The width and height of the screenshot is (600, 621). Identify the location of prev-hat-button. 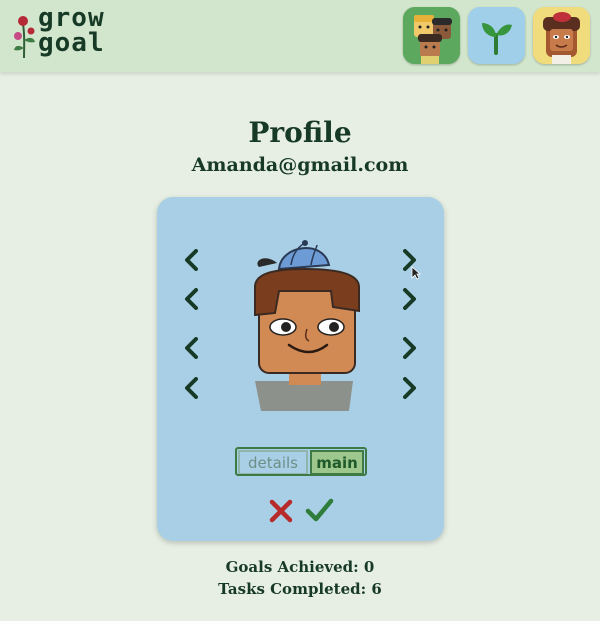
(191, 260).